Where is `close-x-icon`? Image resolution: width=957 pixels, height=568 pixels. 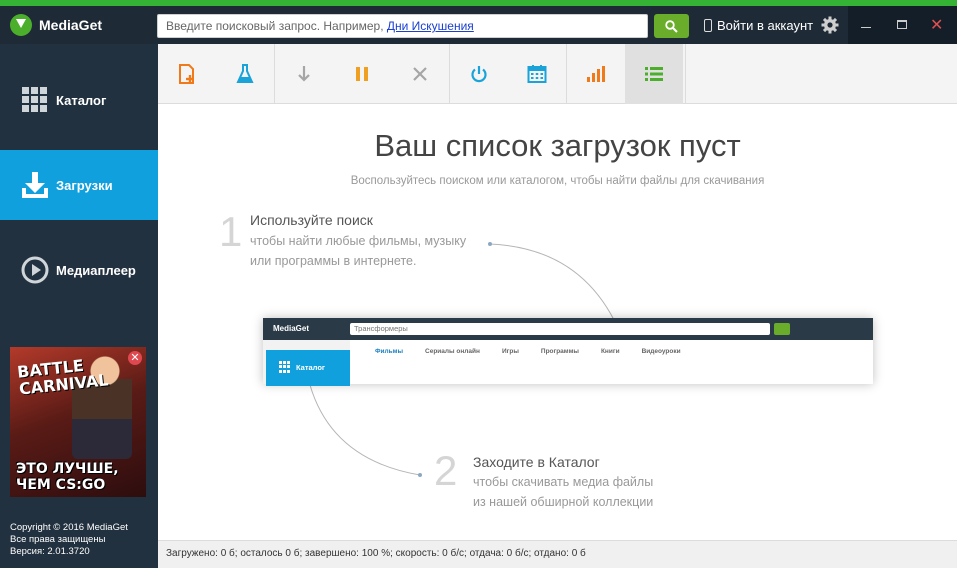
close-x-icon is located at coordinates (420, 74).